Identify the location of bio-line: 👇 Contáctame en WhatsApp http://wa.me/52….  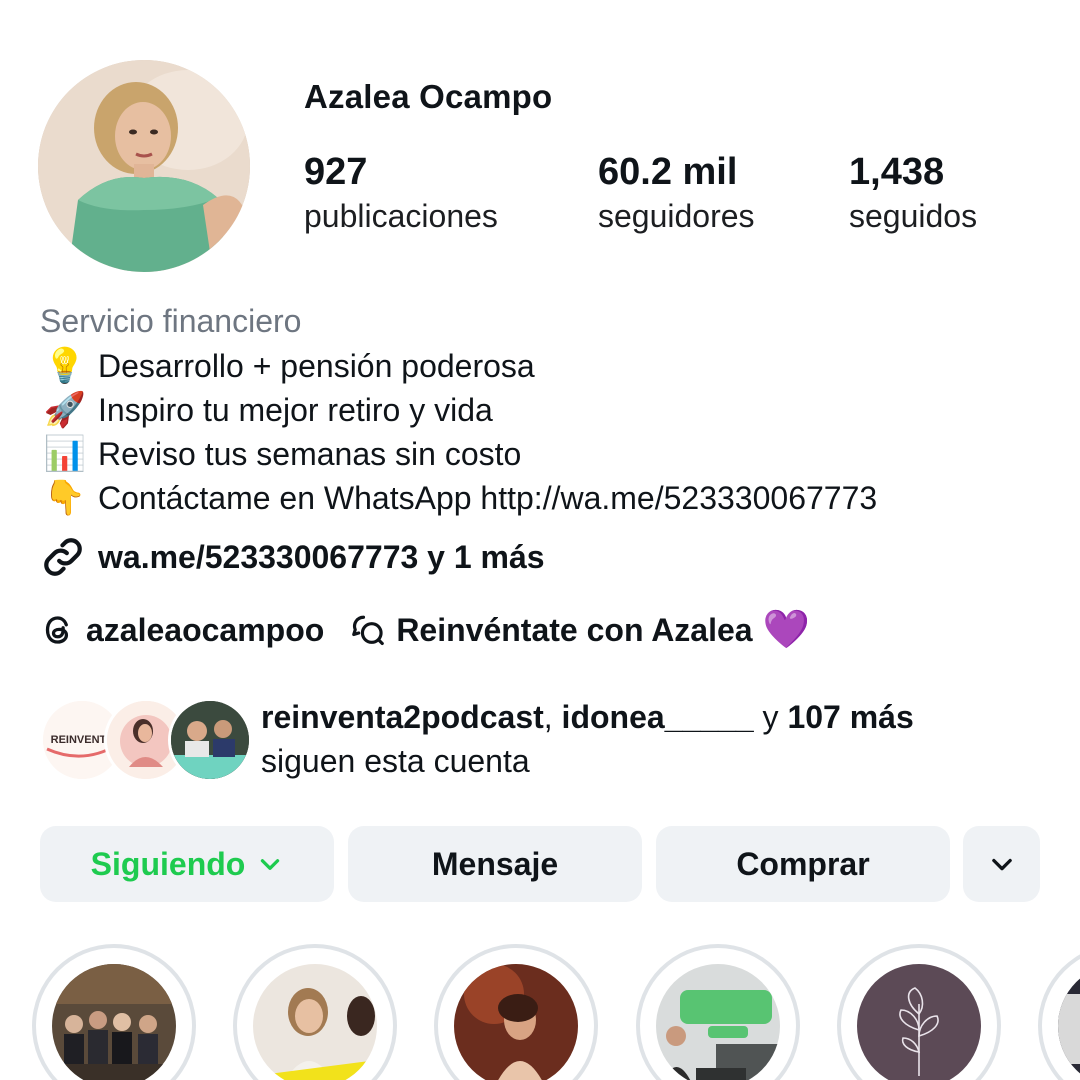
(458, 498).